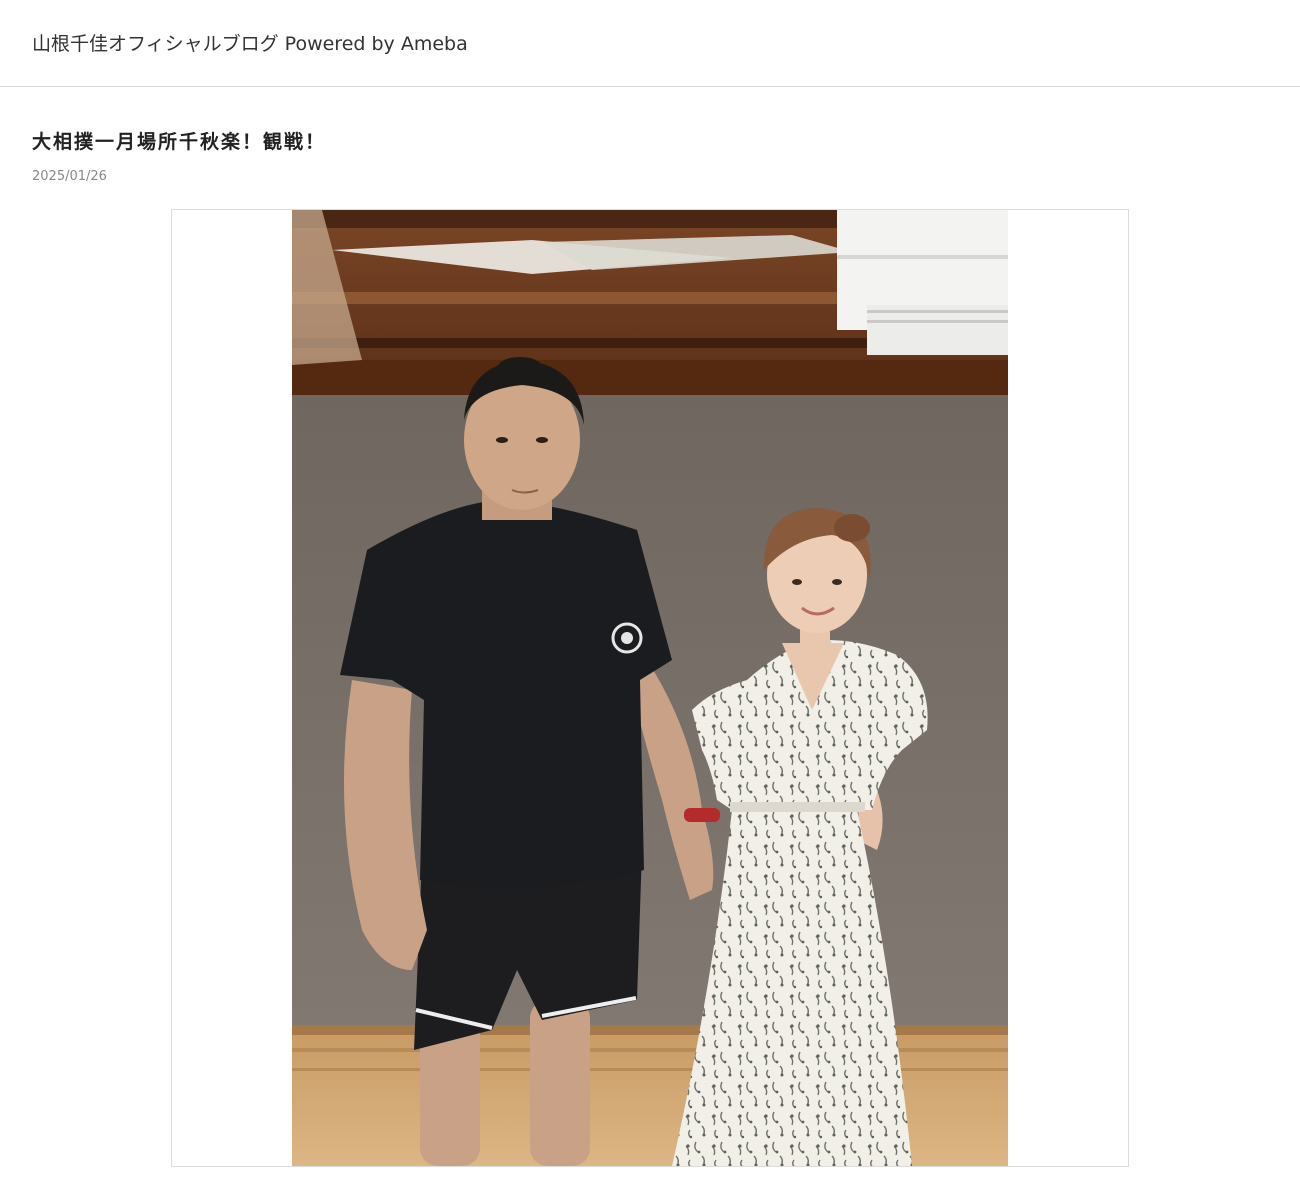  I want to click on entry-title: 大相撲一月場所千秋楽！観戦！, so click(179, 142).